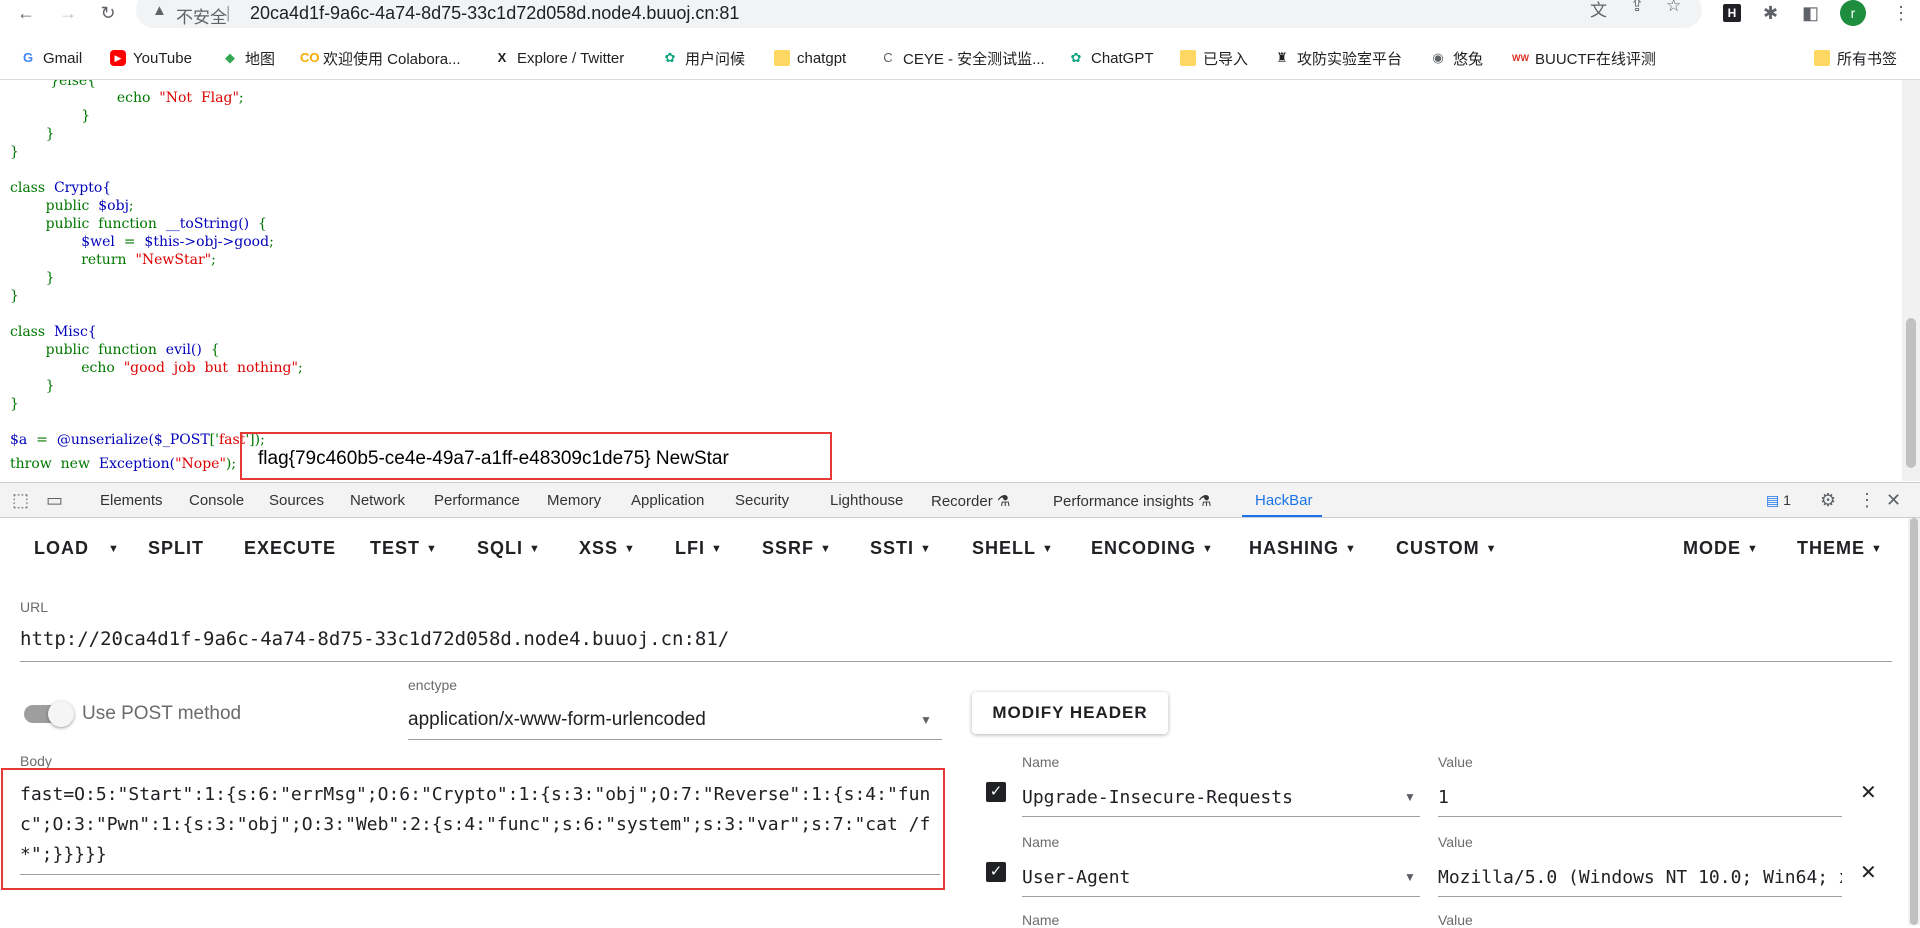 The width and height of the screenshot is (1920, 928). I want to click on header-name-input: Upgrade-Insecure-Requests, so click(1157, 797).